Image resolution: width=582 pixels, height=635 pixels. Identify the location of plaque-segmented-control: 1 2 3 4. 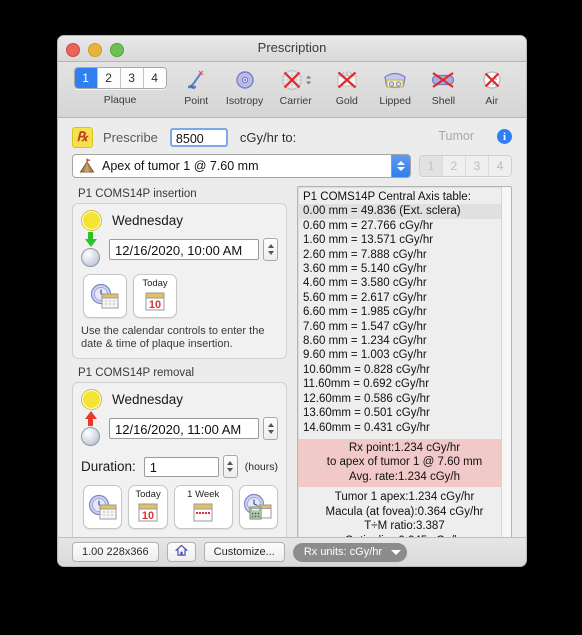
(120, 78).